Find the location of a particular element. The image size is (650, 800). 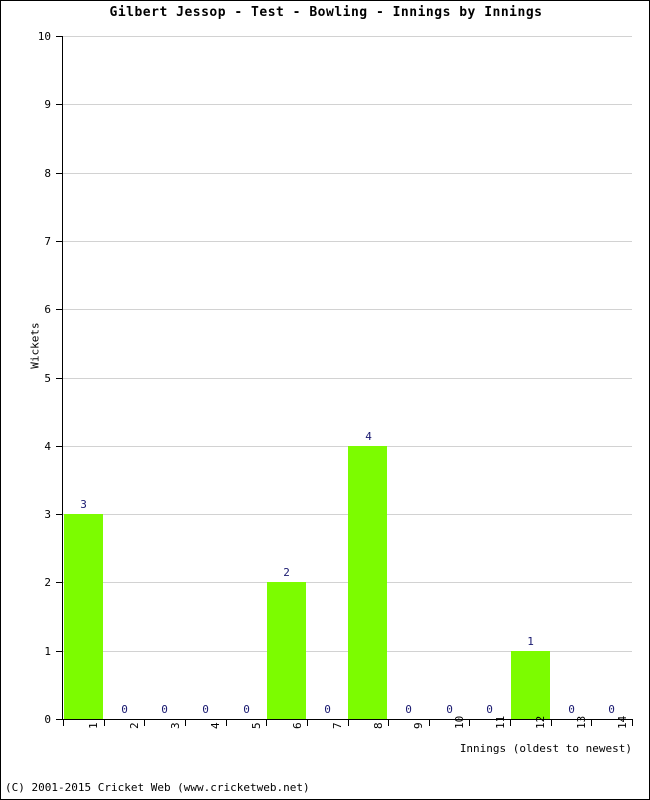

x-axis-tick-label: 5 is located at coordinates (256, 725).